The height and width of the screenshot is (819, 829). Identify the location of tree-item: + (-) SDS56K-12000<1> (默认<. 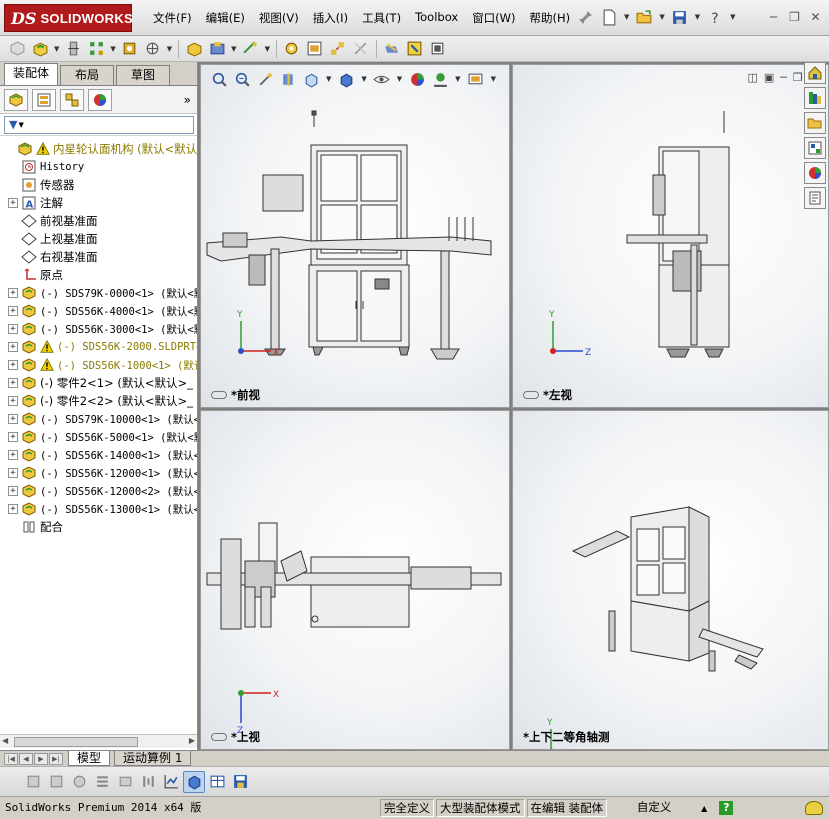
(102, 473).